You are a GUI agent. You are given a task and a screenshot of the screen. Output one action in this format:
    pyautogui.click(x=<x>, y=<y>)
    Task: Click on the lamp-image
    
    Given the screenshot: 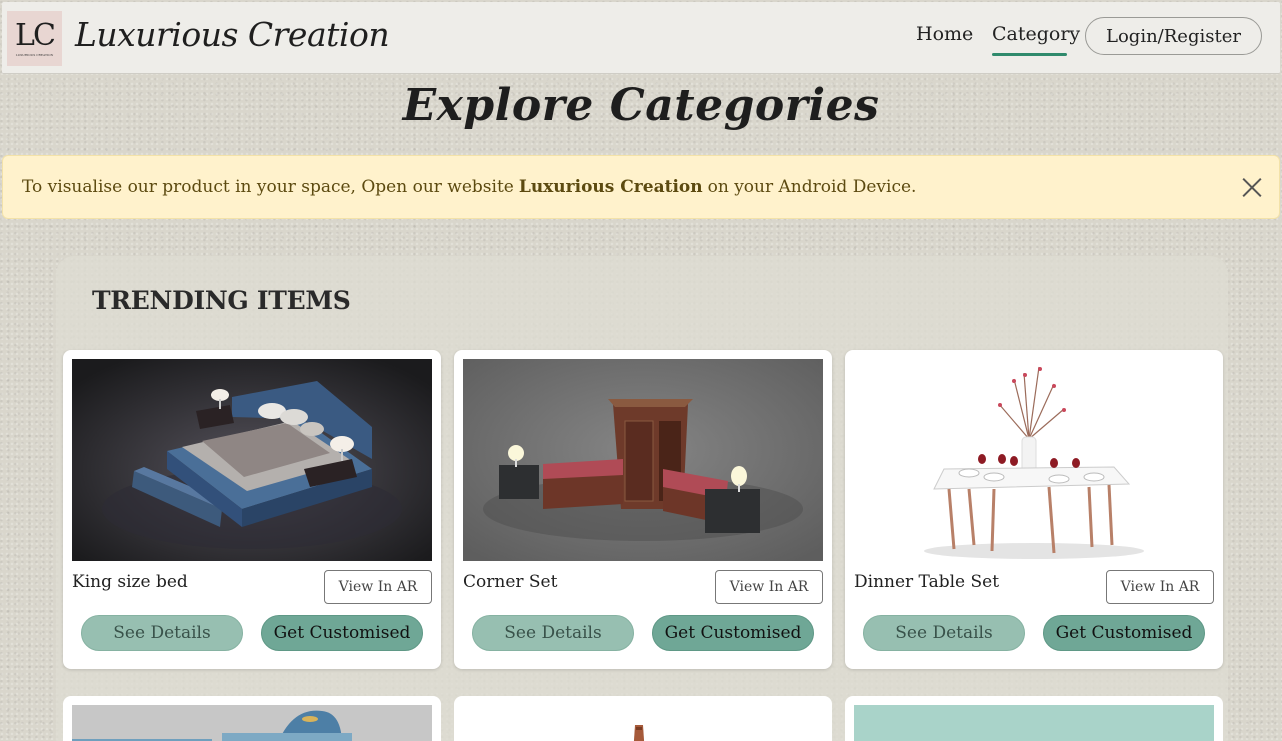 What is the action you would take?
    pyautogui.click(x=643, y=723)
    